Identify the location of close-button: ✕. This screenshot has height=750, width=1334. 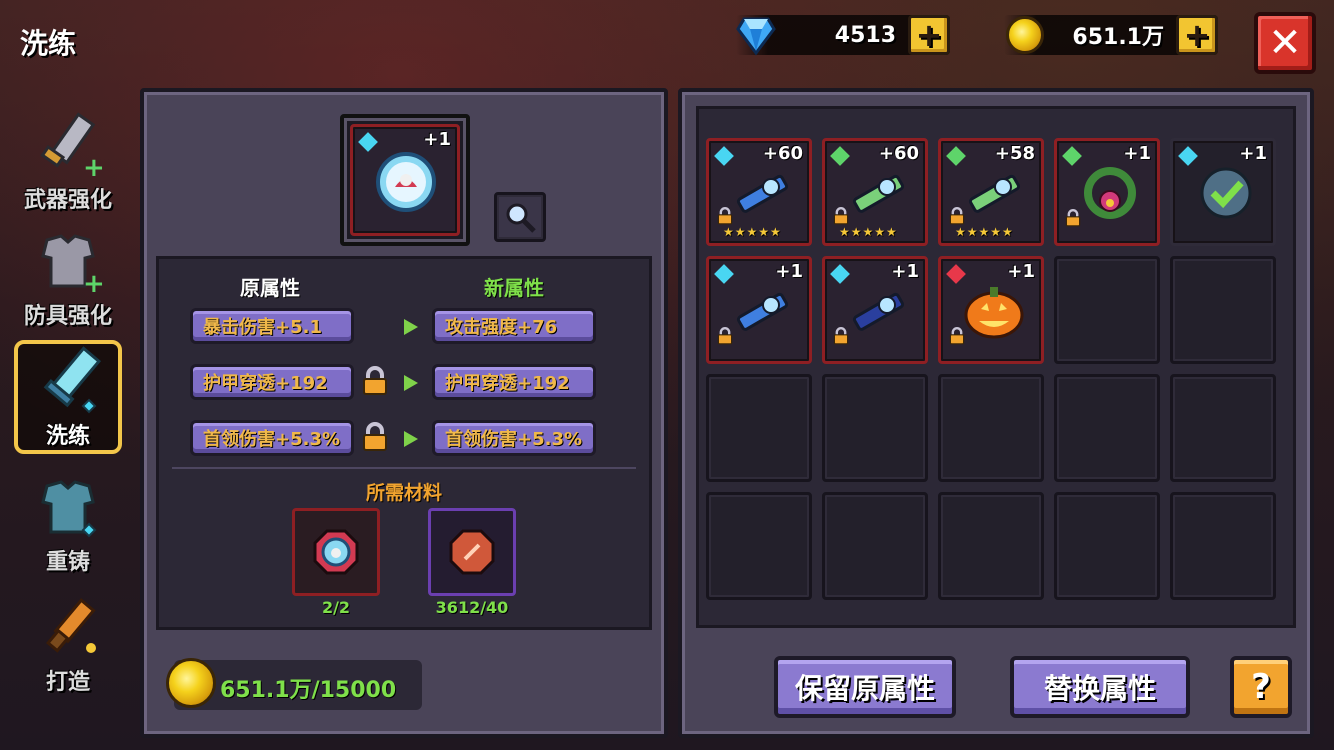
(1285, 43).